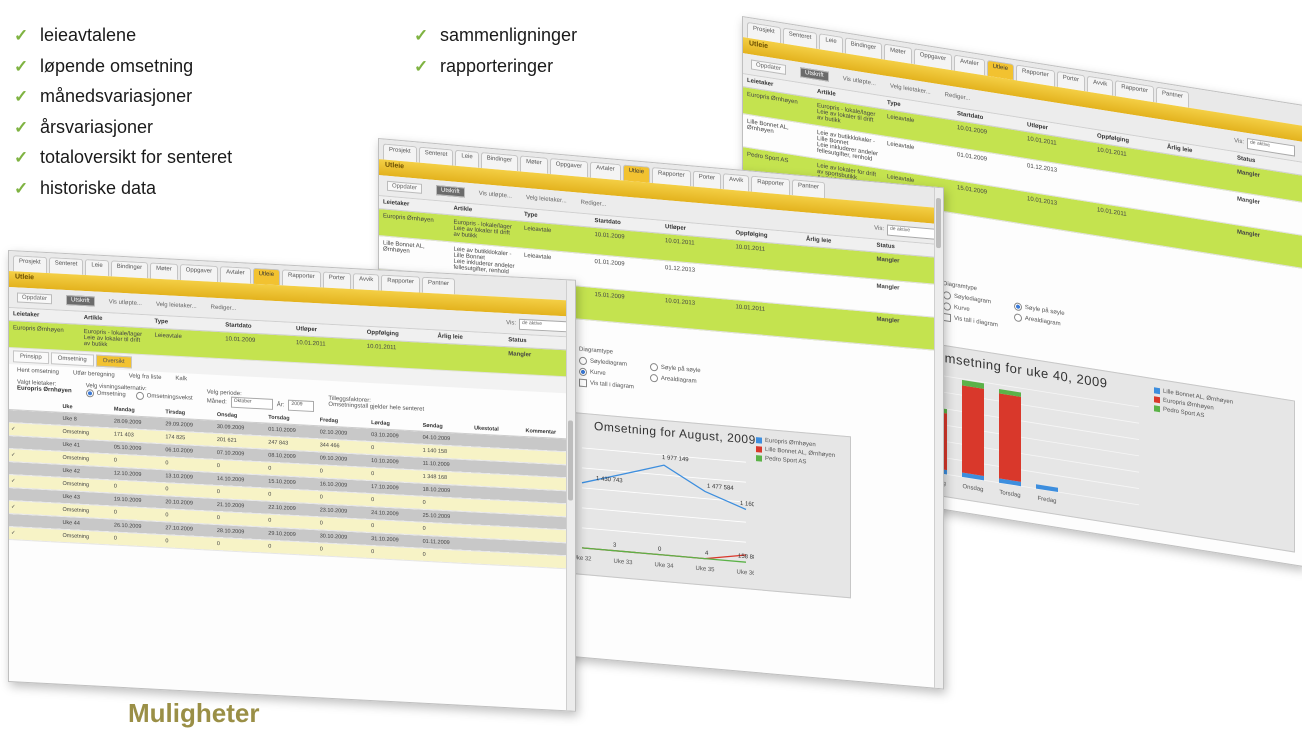  I want to click on feature-item: ✓ totaloversikt for senteret, so click(123, 161).